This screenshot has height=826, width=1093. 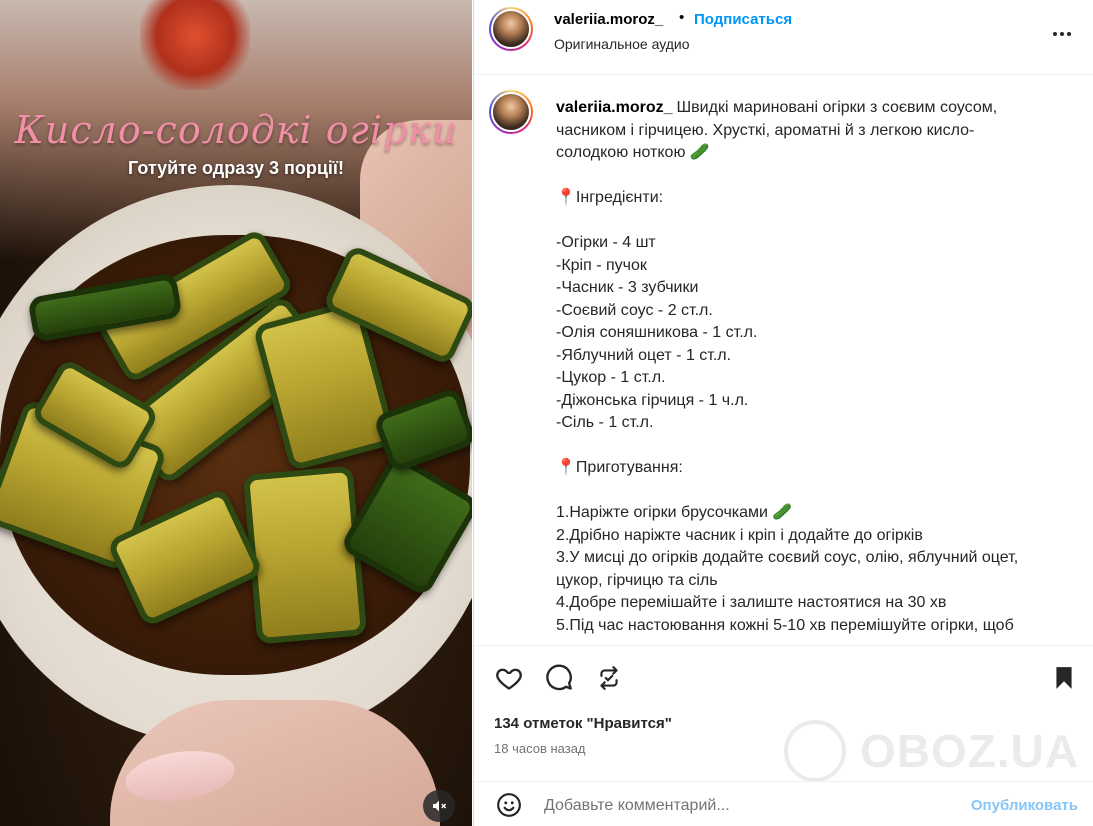 What do you see at coordinates (657, 332) in the screenshot?
I see `ingredient-line: -Олія соняшникова - 1 ст.л.` at bounding box center [657, 332].